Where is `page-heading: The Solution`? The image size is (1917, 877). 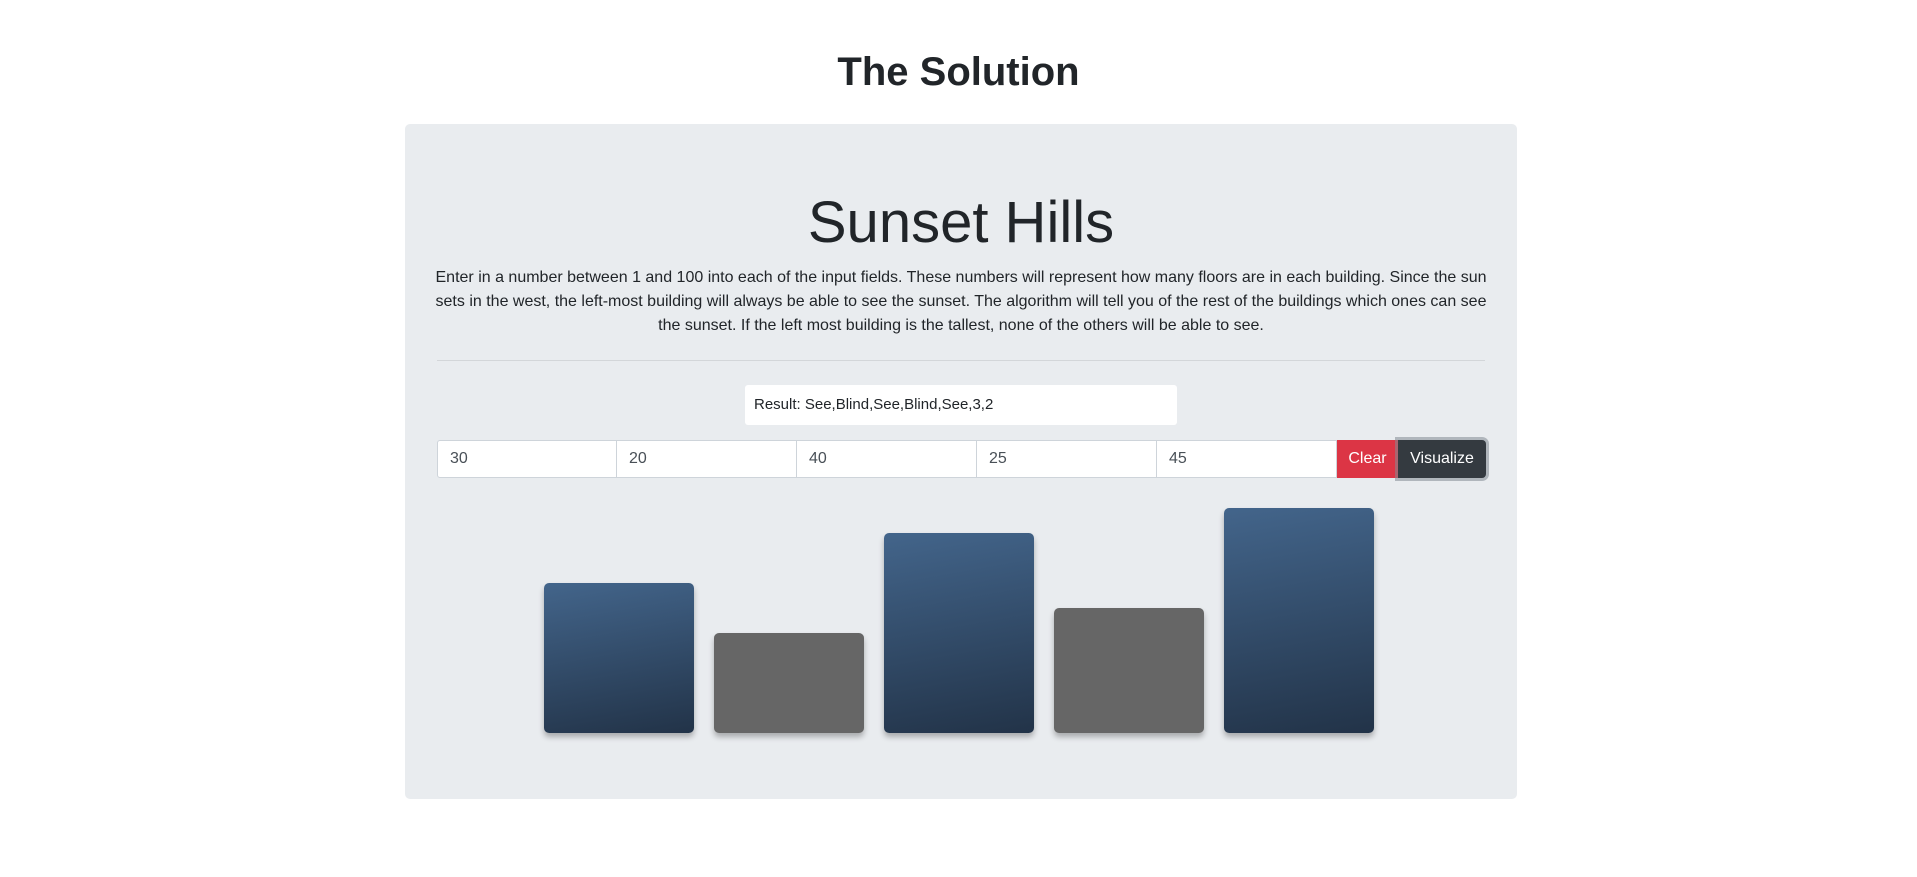
page-heading: The Solution is located at coordinates (958, 72).